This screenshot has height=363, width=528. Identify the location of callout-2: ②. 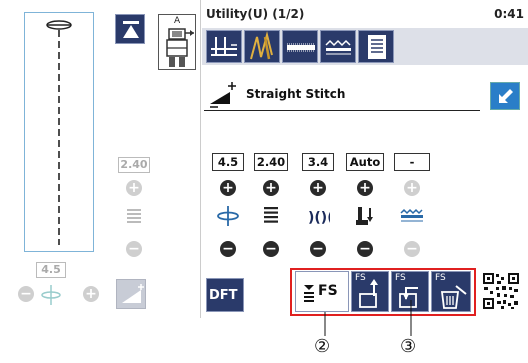
(322, 346).